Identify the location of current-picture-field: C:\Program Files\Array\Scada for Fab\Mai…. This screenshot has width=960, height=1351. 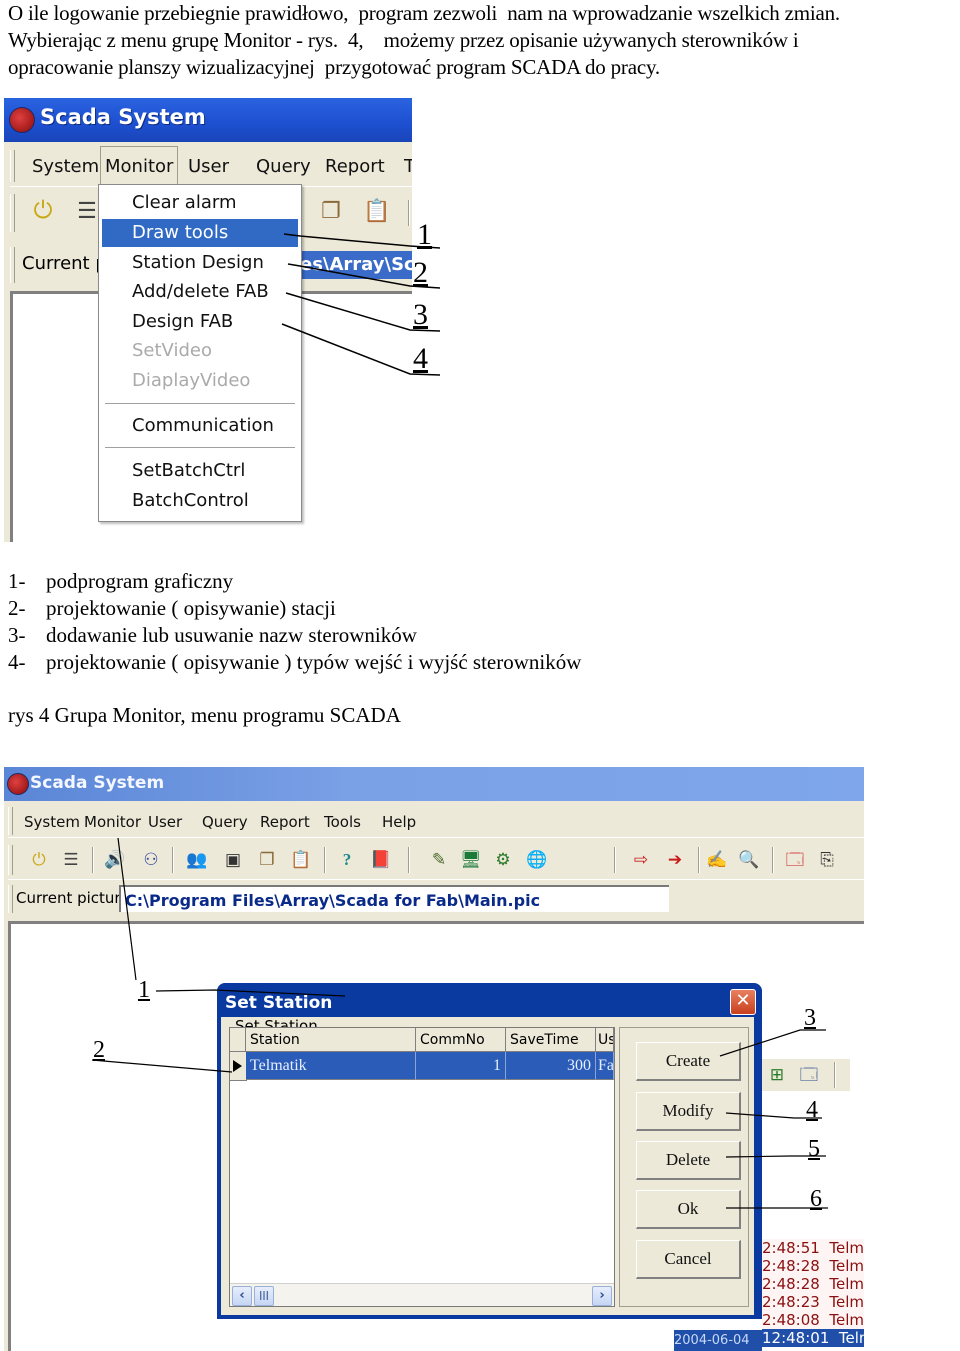
(394, 898).